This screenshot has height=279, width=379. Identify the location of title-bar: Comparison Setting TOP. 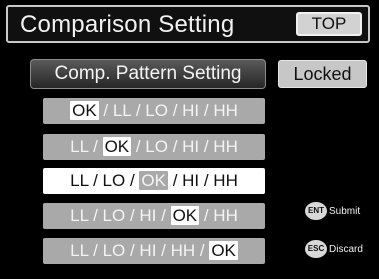
(188, 24).